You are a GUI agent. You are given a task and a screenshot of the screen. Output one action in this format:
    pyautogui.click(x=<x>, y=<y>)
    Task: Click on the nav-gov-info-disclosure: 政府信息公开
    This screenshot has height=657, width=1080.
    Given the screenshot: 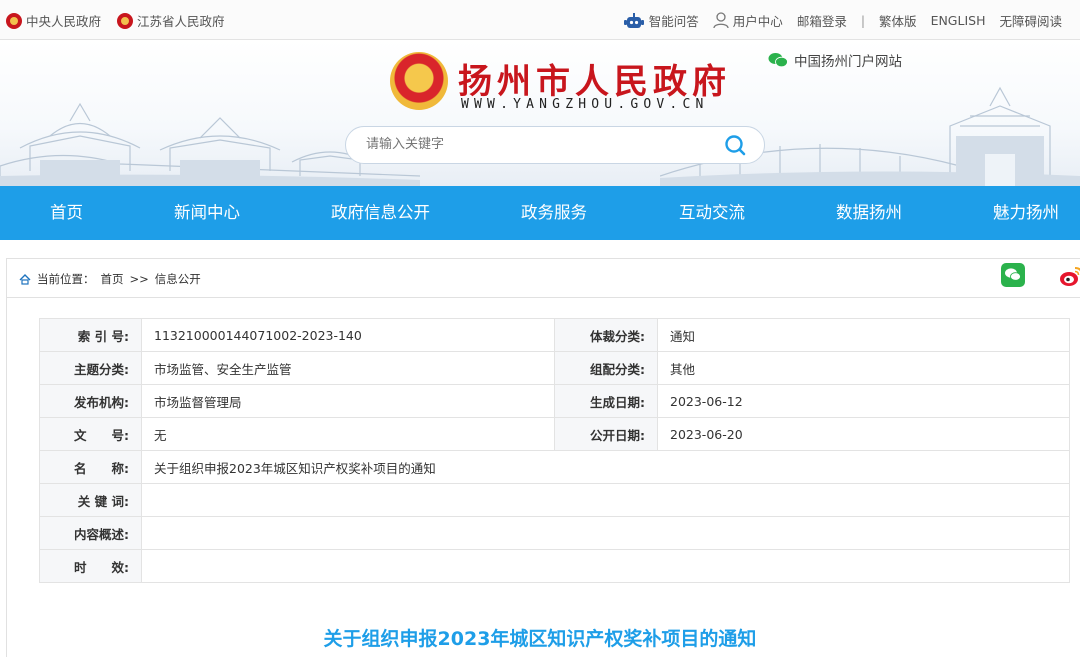 What is the action you would take?
    pyautogui.click(x=380, y=213)
    